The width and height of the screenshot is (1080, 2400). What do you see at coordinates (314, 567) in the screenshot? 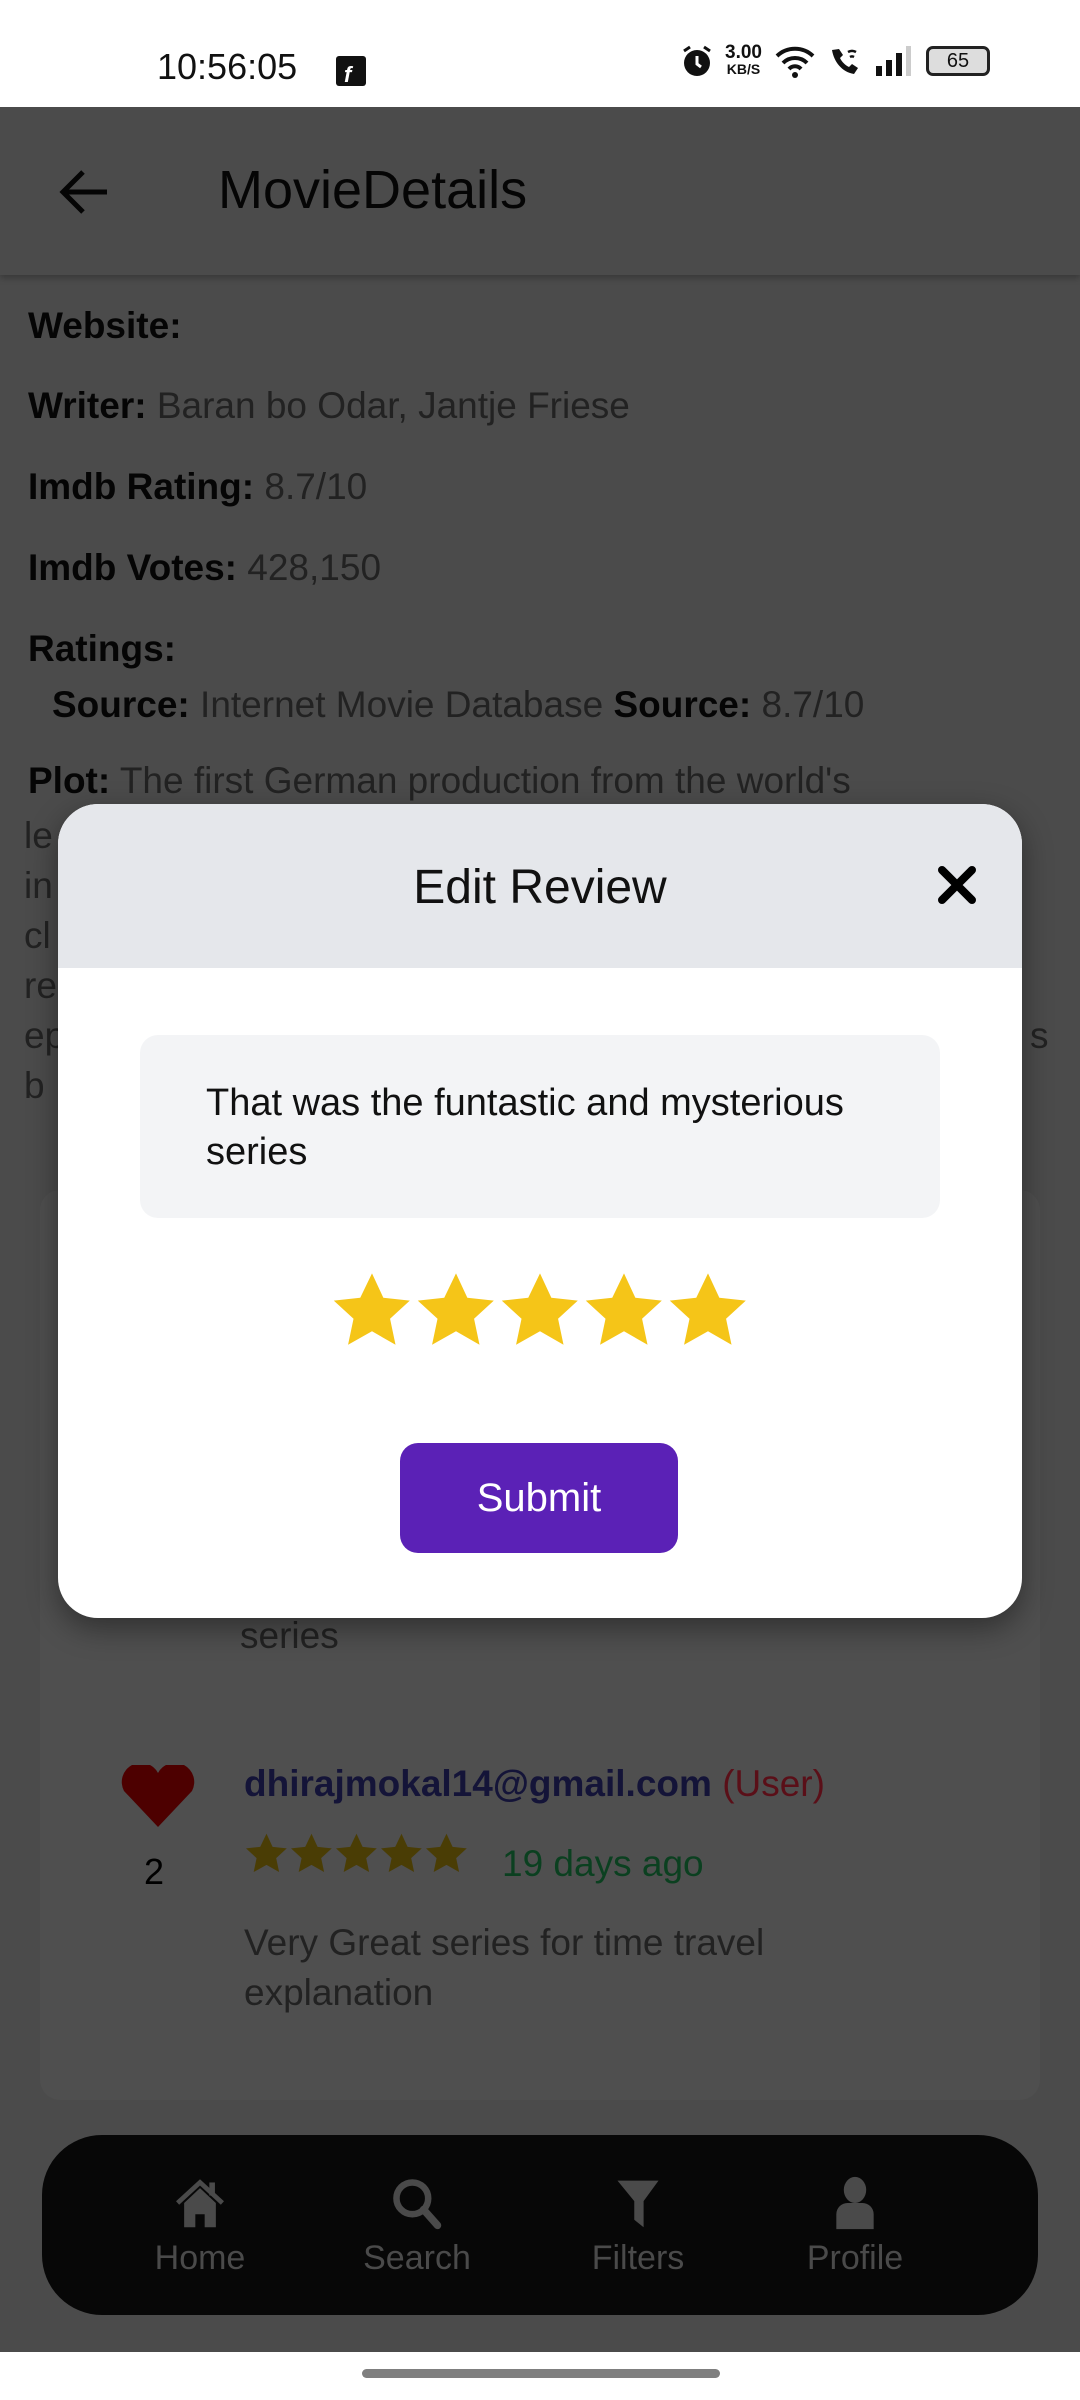
I see `imdb-votes-value: 428,150` at bounding box center [314, 567].